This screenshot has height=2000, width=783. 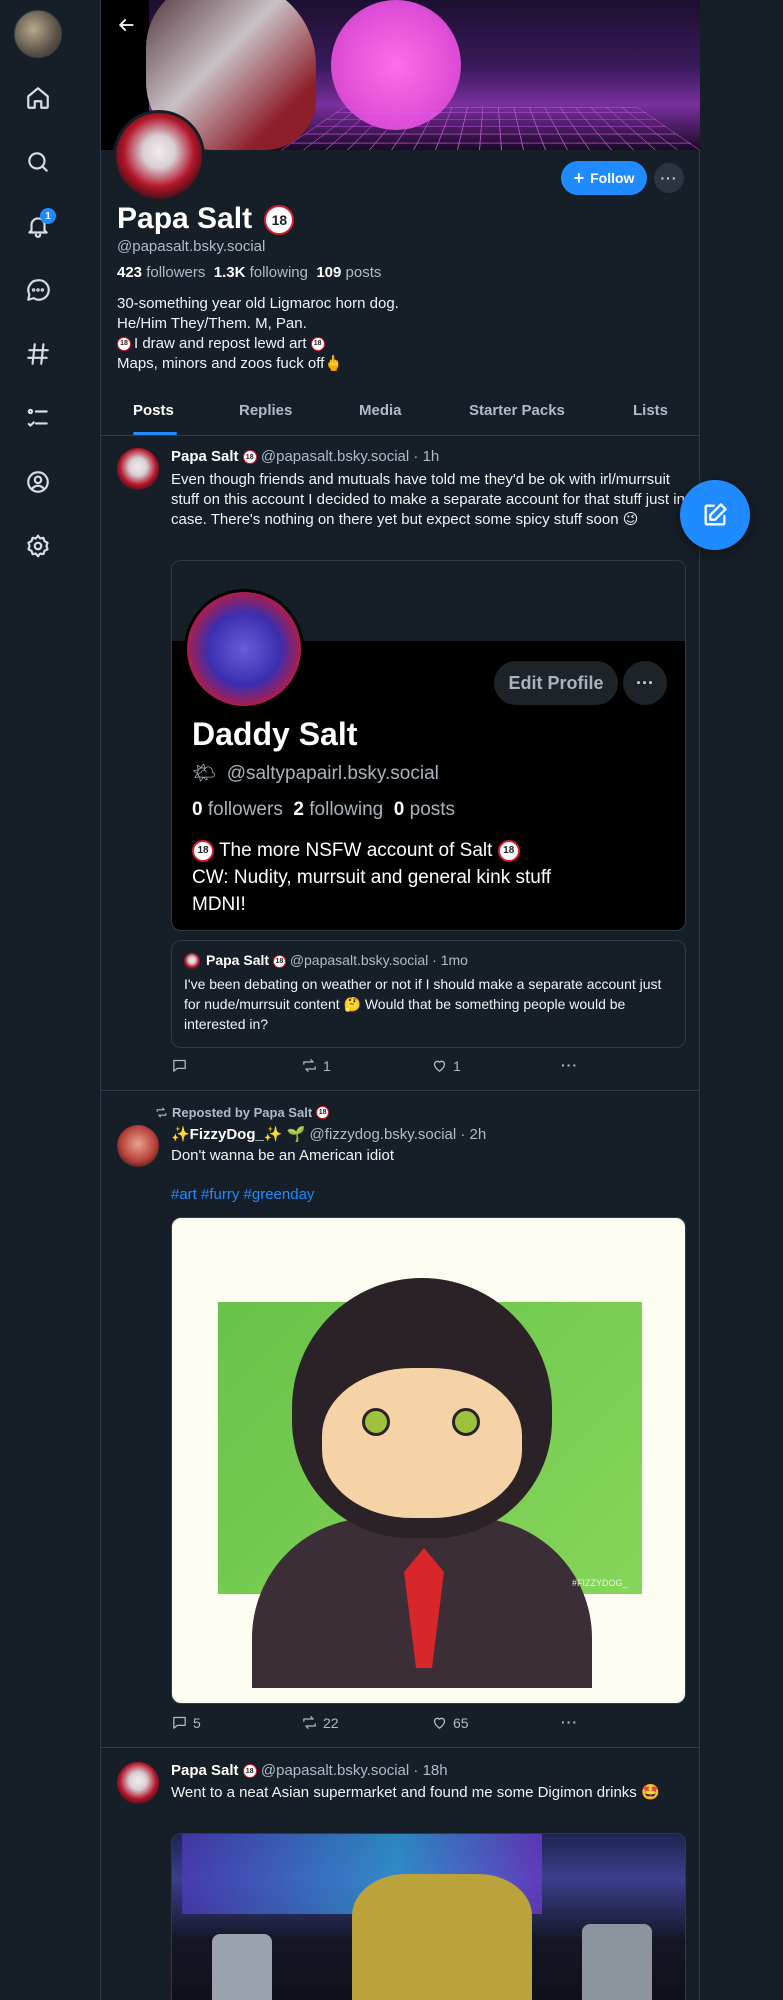 What do you see at coordinates (38, 482) in the screenshot?
I see `profile-icon` at bounding box center [38, 482].